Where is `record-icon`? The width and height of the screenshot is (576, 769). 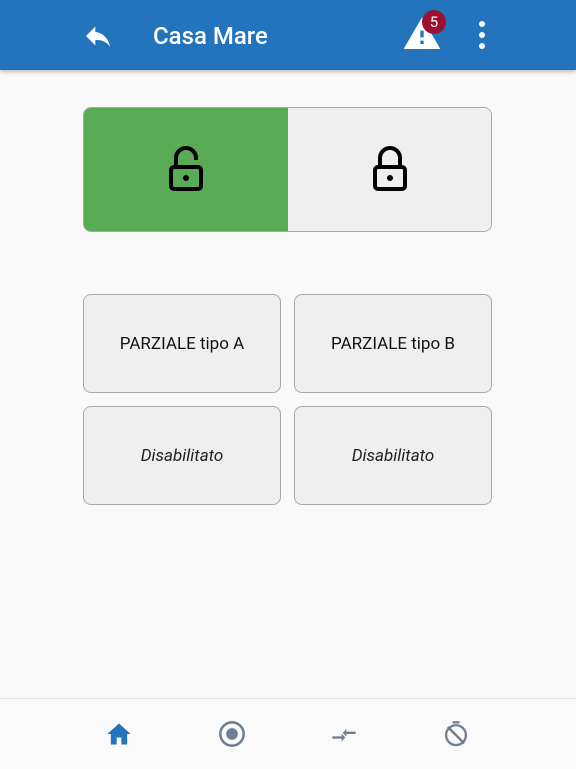 record-icon is located at coordinates (232, 734).